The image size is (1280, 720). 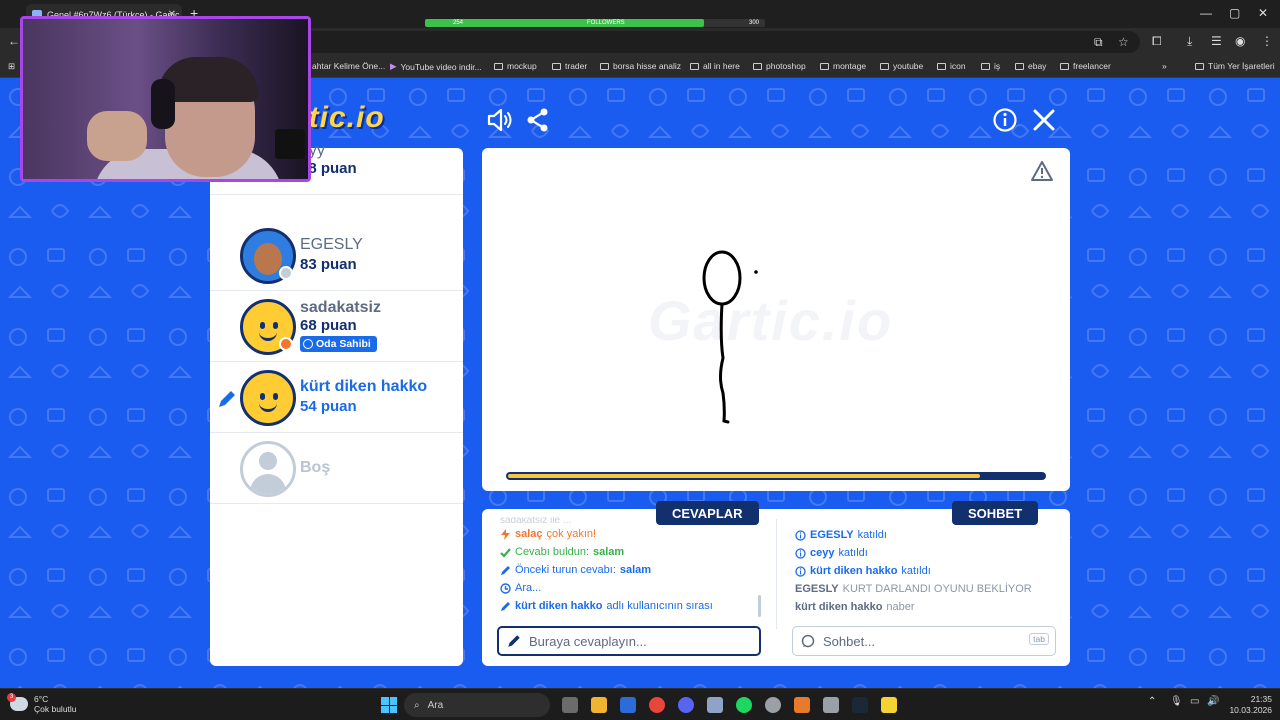 What do you see at coordinates (505, 534) in the screenshot?
I see `lightning-icon` at bounding box center [505, 534].